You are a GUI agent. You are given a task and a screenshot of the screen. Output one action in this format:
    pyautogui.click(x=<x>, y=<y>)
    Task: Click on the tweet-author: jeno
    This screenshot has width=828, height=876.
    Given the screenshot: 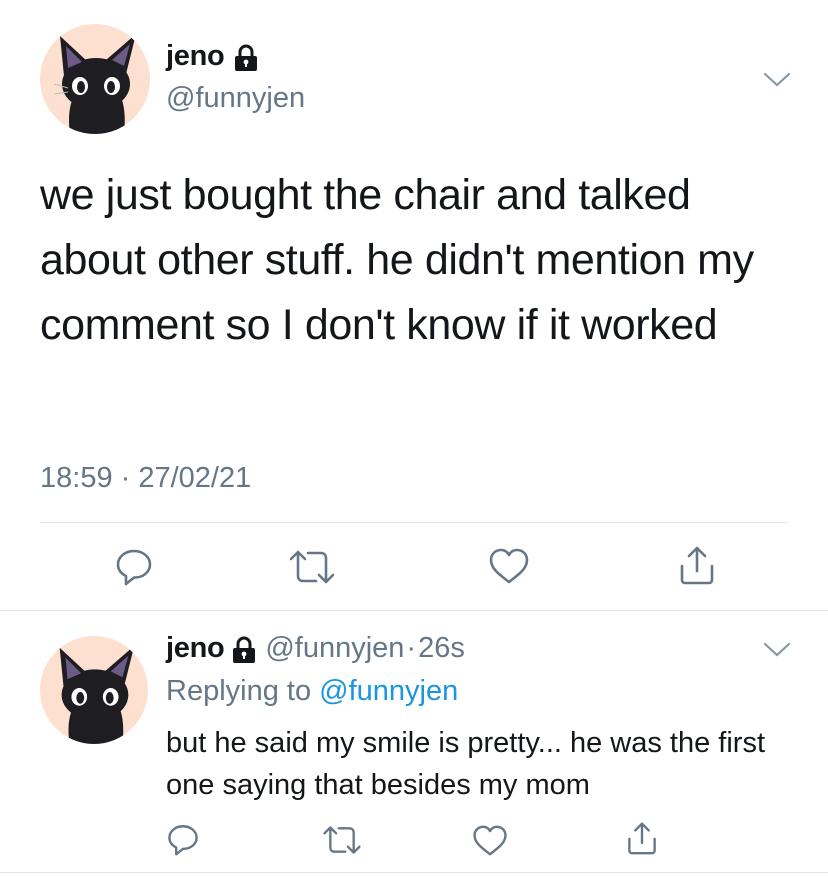 What is the action you would take?
    pyautogui.click(x=212, y=58)
    